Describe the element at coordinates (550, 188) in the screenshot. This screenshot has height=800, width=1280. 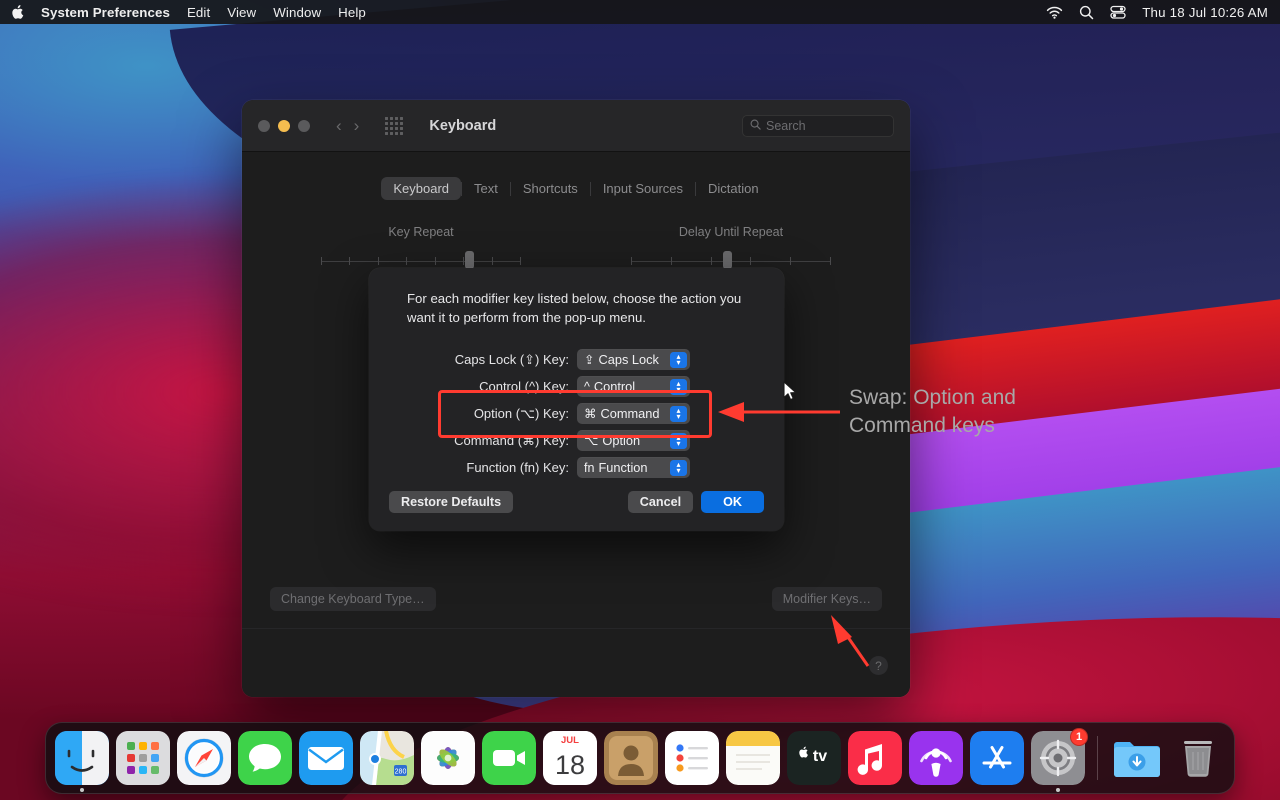
I see `tab-shortcuts: Shortcuts` at that location.